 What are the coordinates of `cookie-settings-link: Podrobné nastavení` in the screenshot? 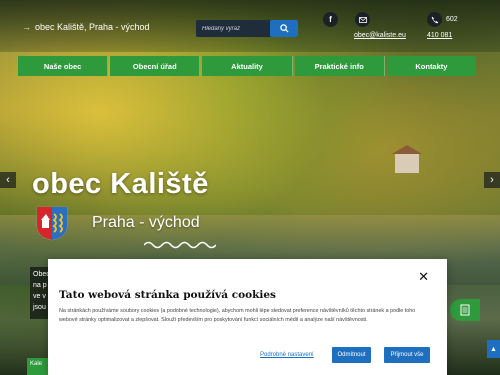 It's located at (287, 355).